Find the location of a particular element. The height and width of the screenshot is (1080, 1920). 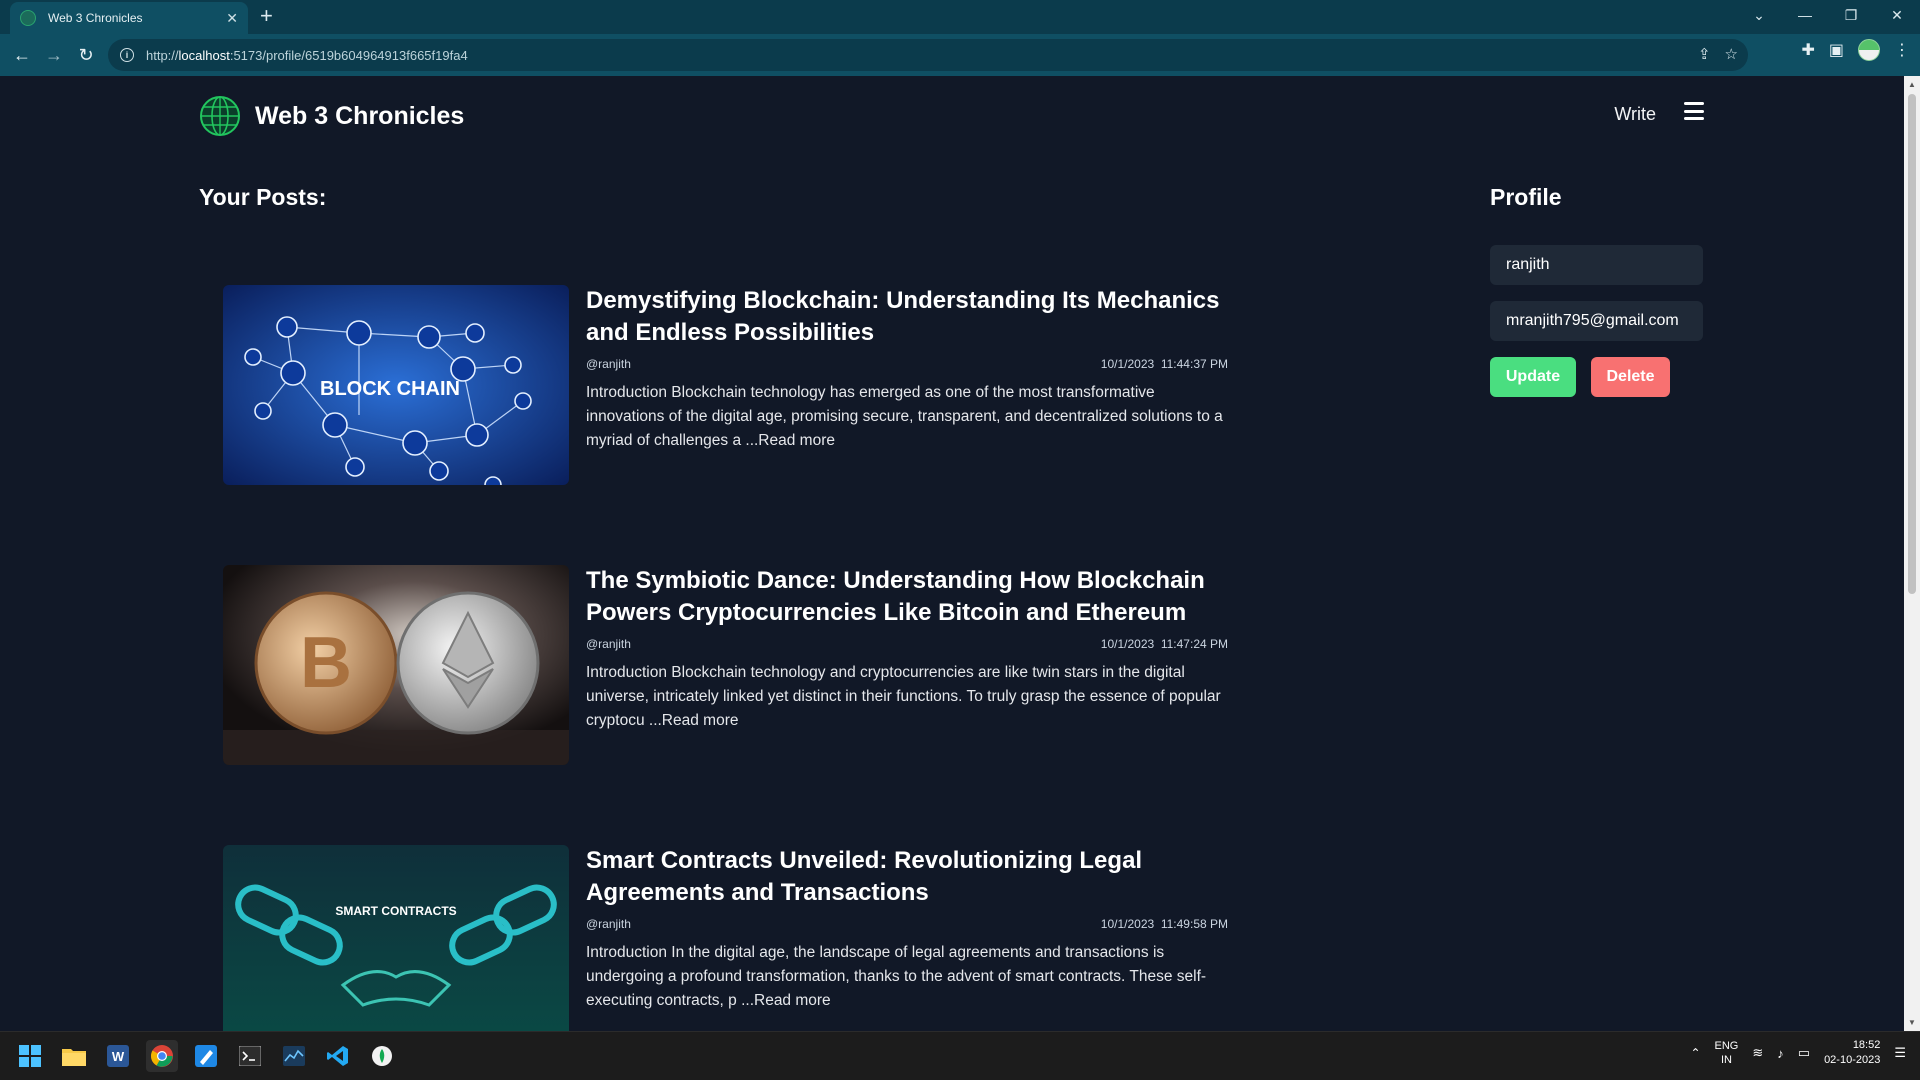

region-code: IN is located at coordinates (1726, 1060).